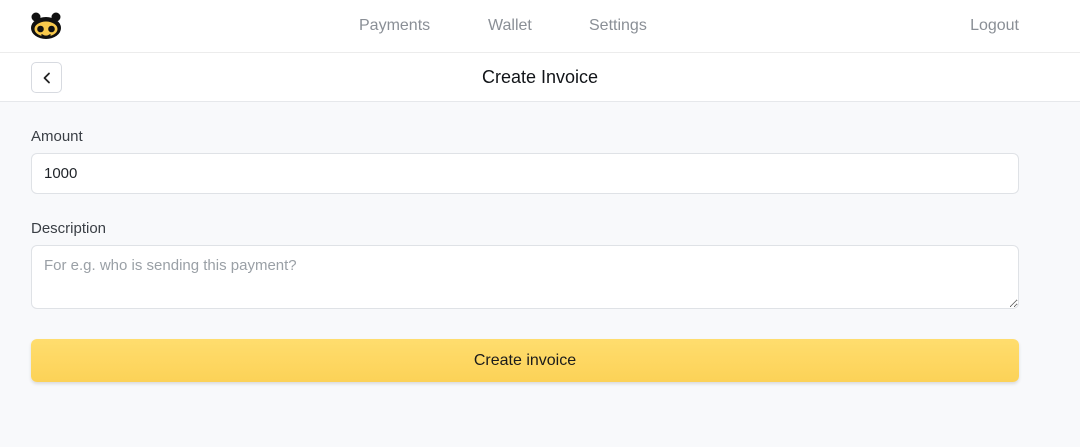  I want to click on nav-links: Payments Wallet Settings, so click(540, 26).